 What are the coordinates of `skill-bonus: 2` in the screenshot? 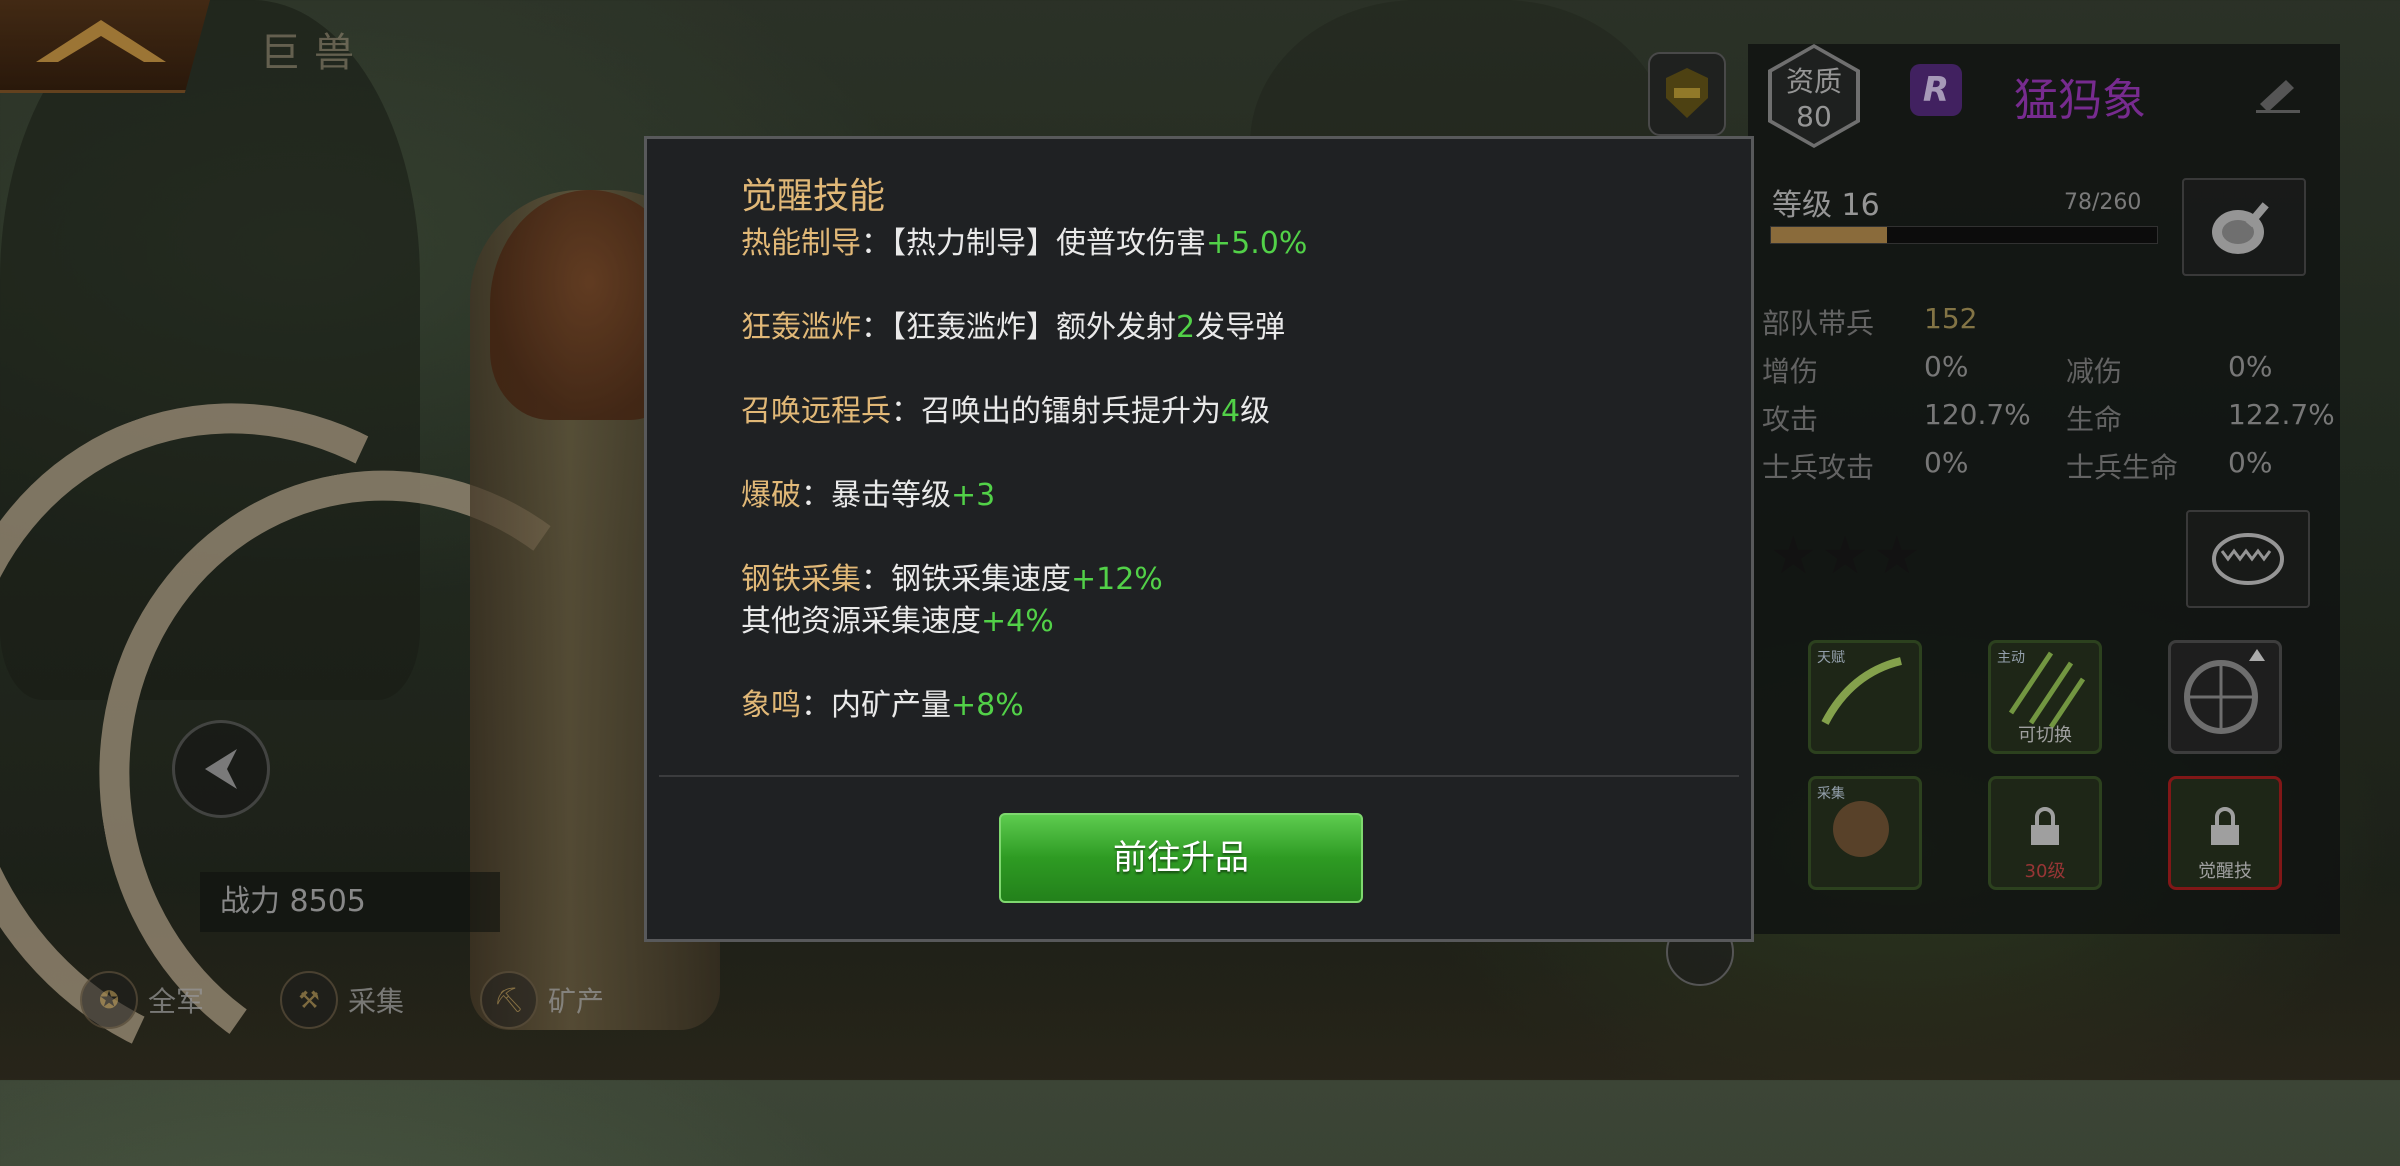 It's located at (1186, 327).